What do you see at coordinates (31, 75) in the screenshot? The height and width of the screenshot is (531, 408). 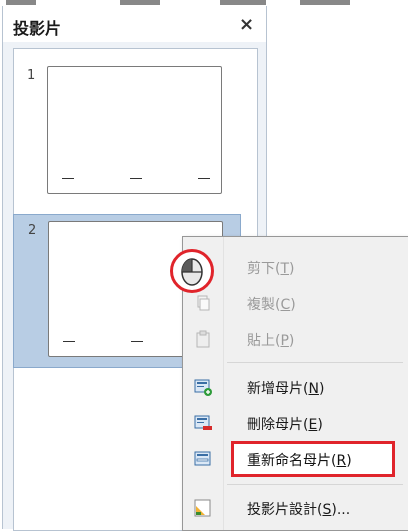 I see `slide-number: 1` at bounding box center [31, 75].